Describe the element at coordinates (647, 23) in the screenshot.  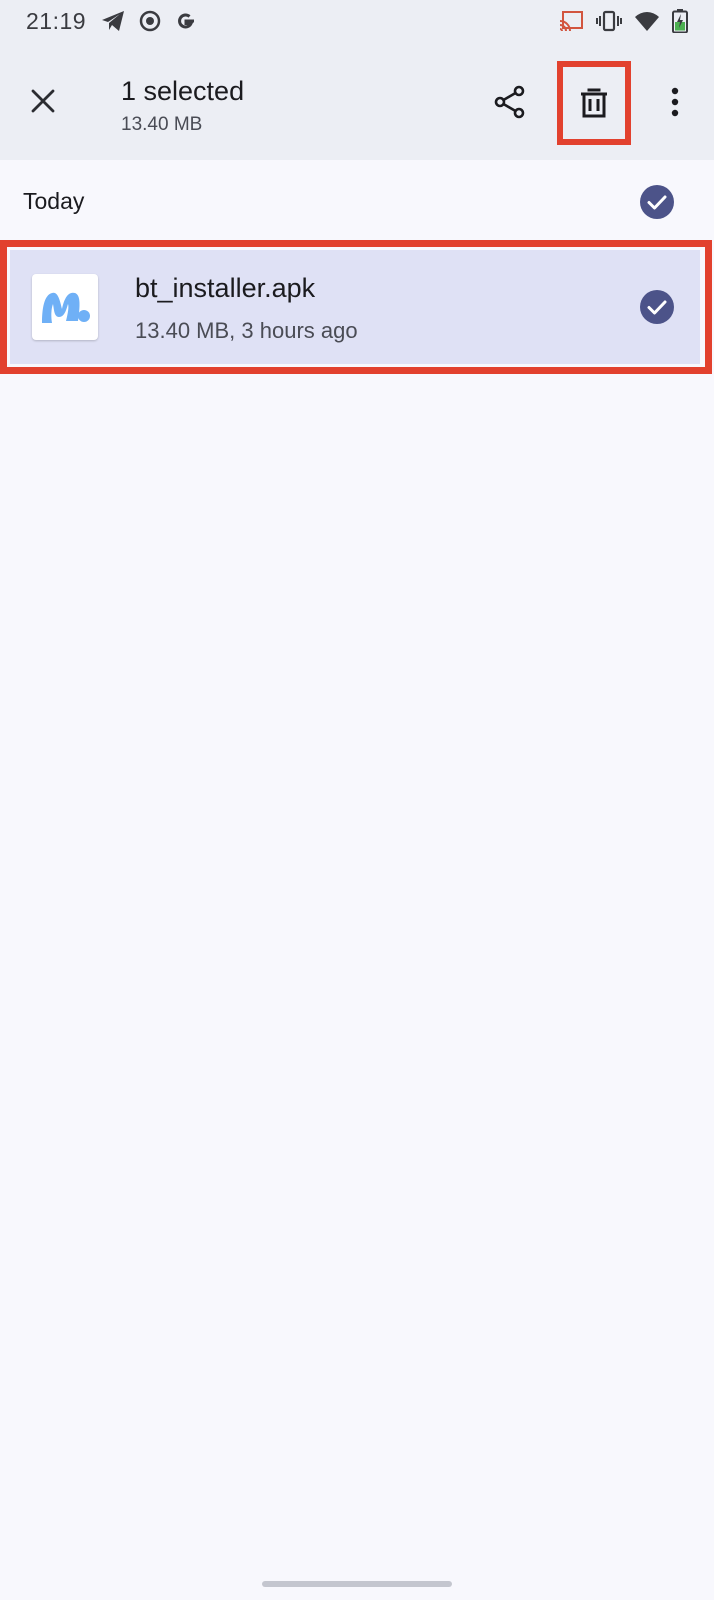
I see `wifi-icon` at that location.